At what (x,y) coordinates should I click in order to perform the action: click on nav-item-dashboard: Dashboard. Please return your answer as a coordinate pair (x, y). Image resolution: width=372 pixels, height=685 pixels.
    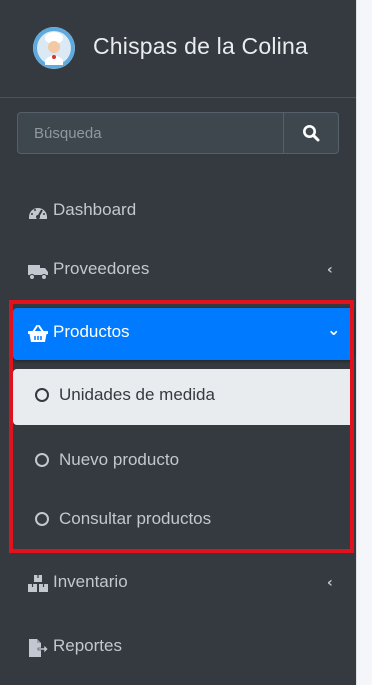
    Looking at the image, I should click on (183, 212).